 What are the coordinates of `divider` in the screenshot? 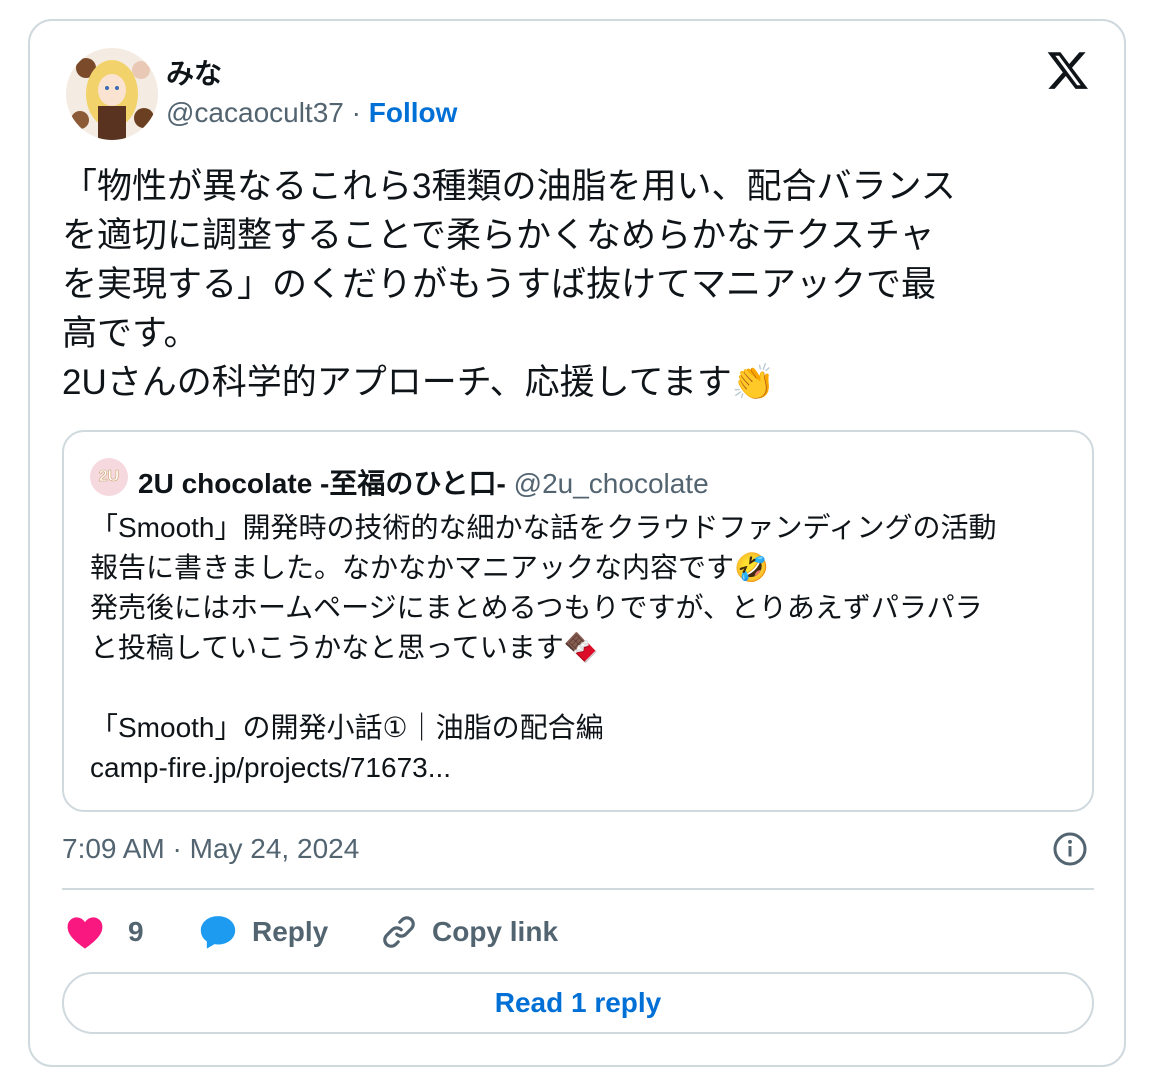 It's located at (578, 889).